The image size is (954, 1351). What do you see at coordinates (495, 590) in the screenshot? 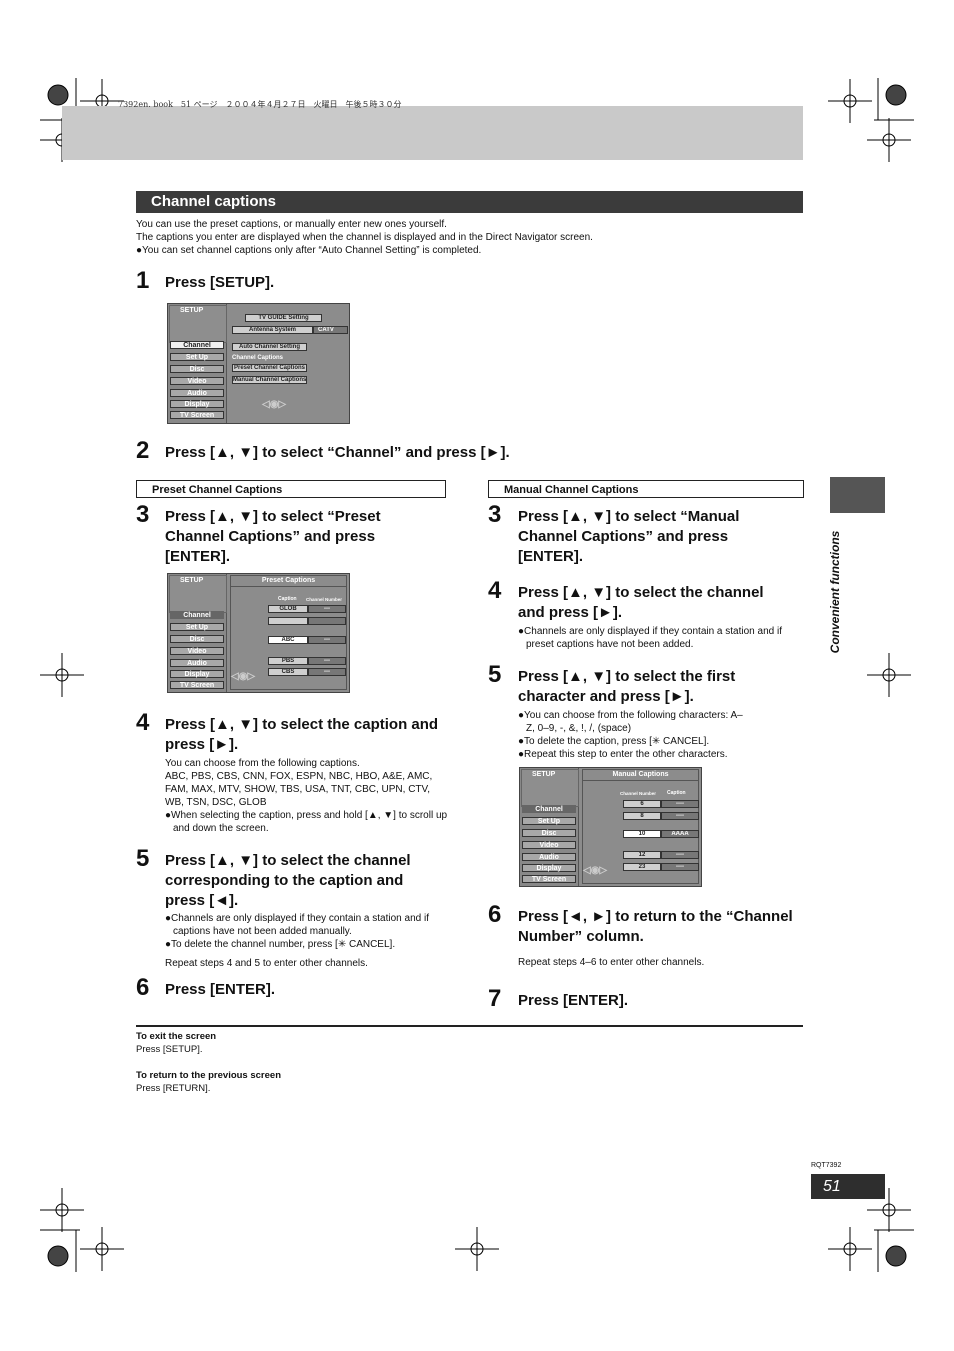
I see `step-number: 4` at bounding box center [495, 590].